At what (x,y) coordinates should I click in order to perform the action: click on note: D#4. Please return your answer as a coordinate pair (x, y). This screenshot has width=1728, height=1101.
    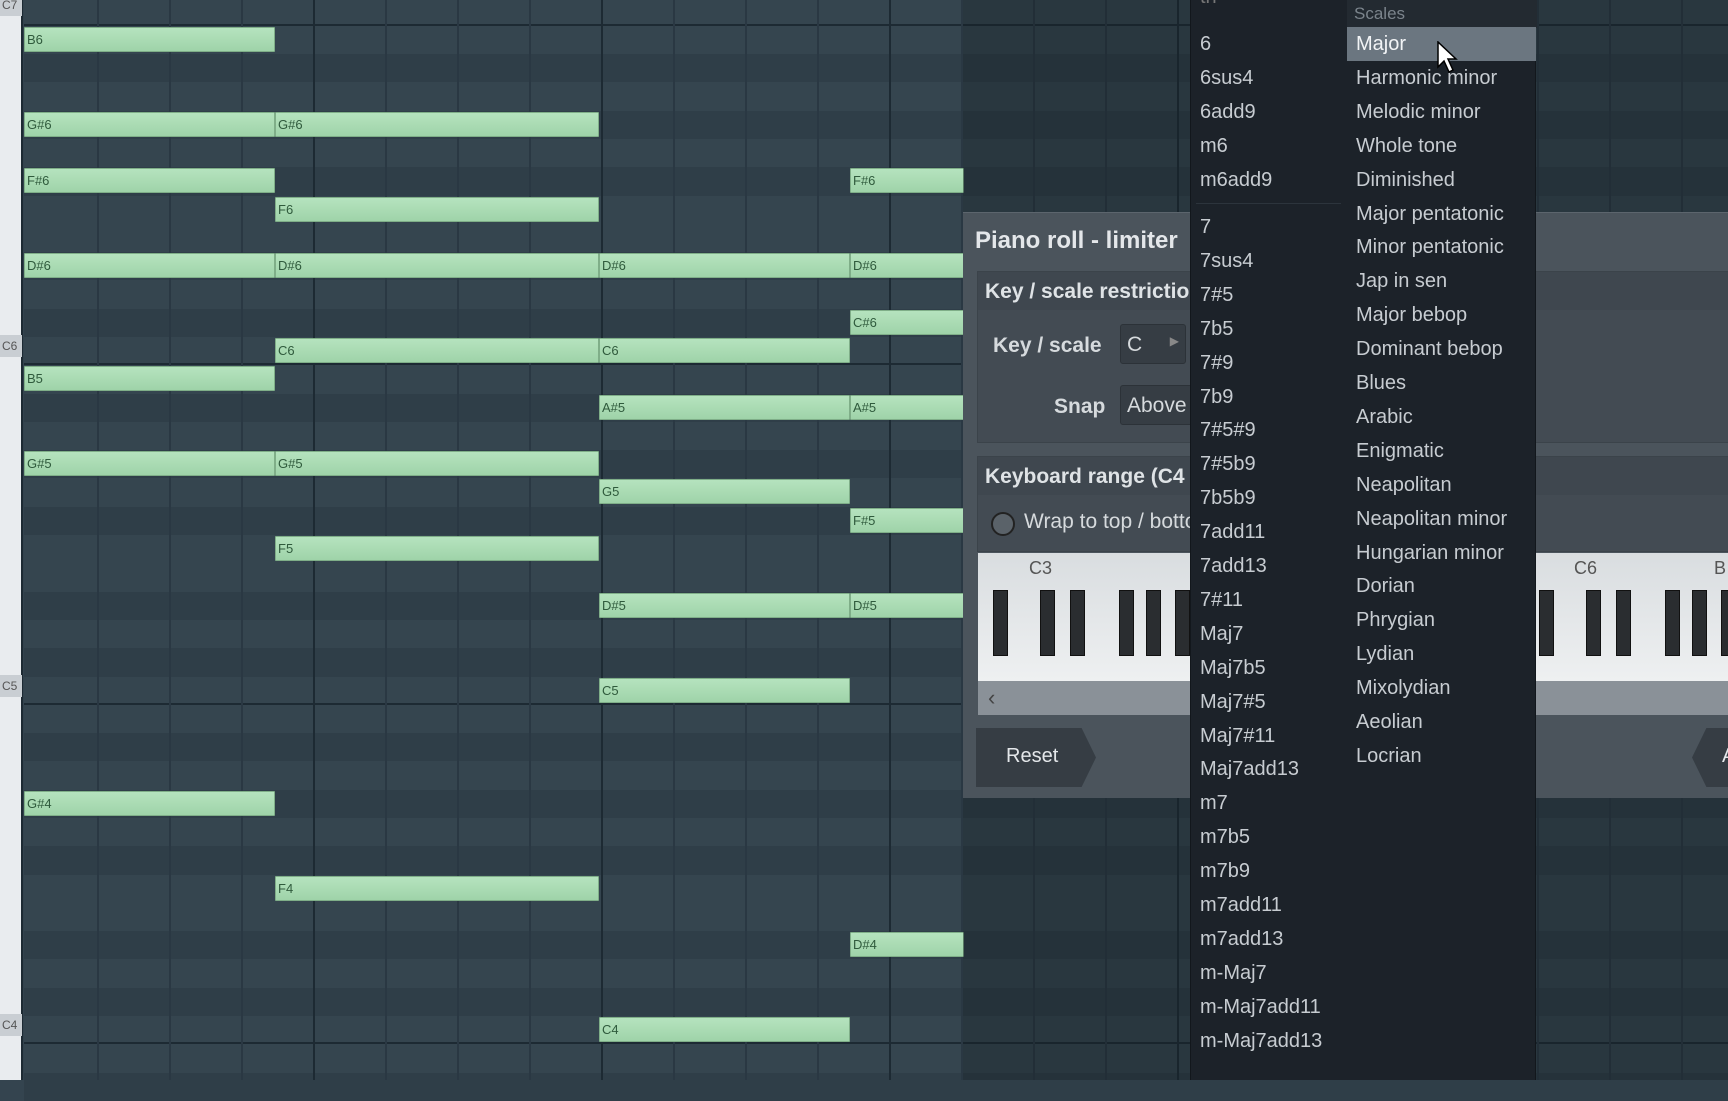
    Looking at the image, I should click on (907, 945).